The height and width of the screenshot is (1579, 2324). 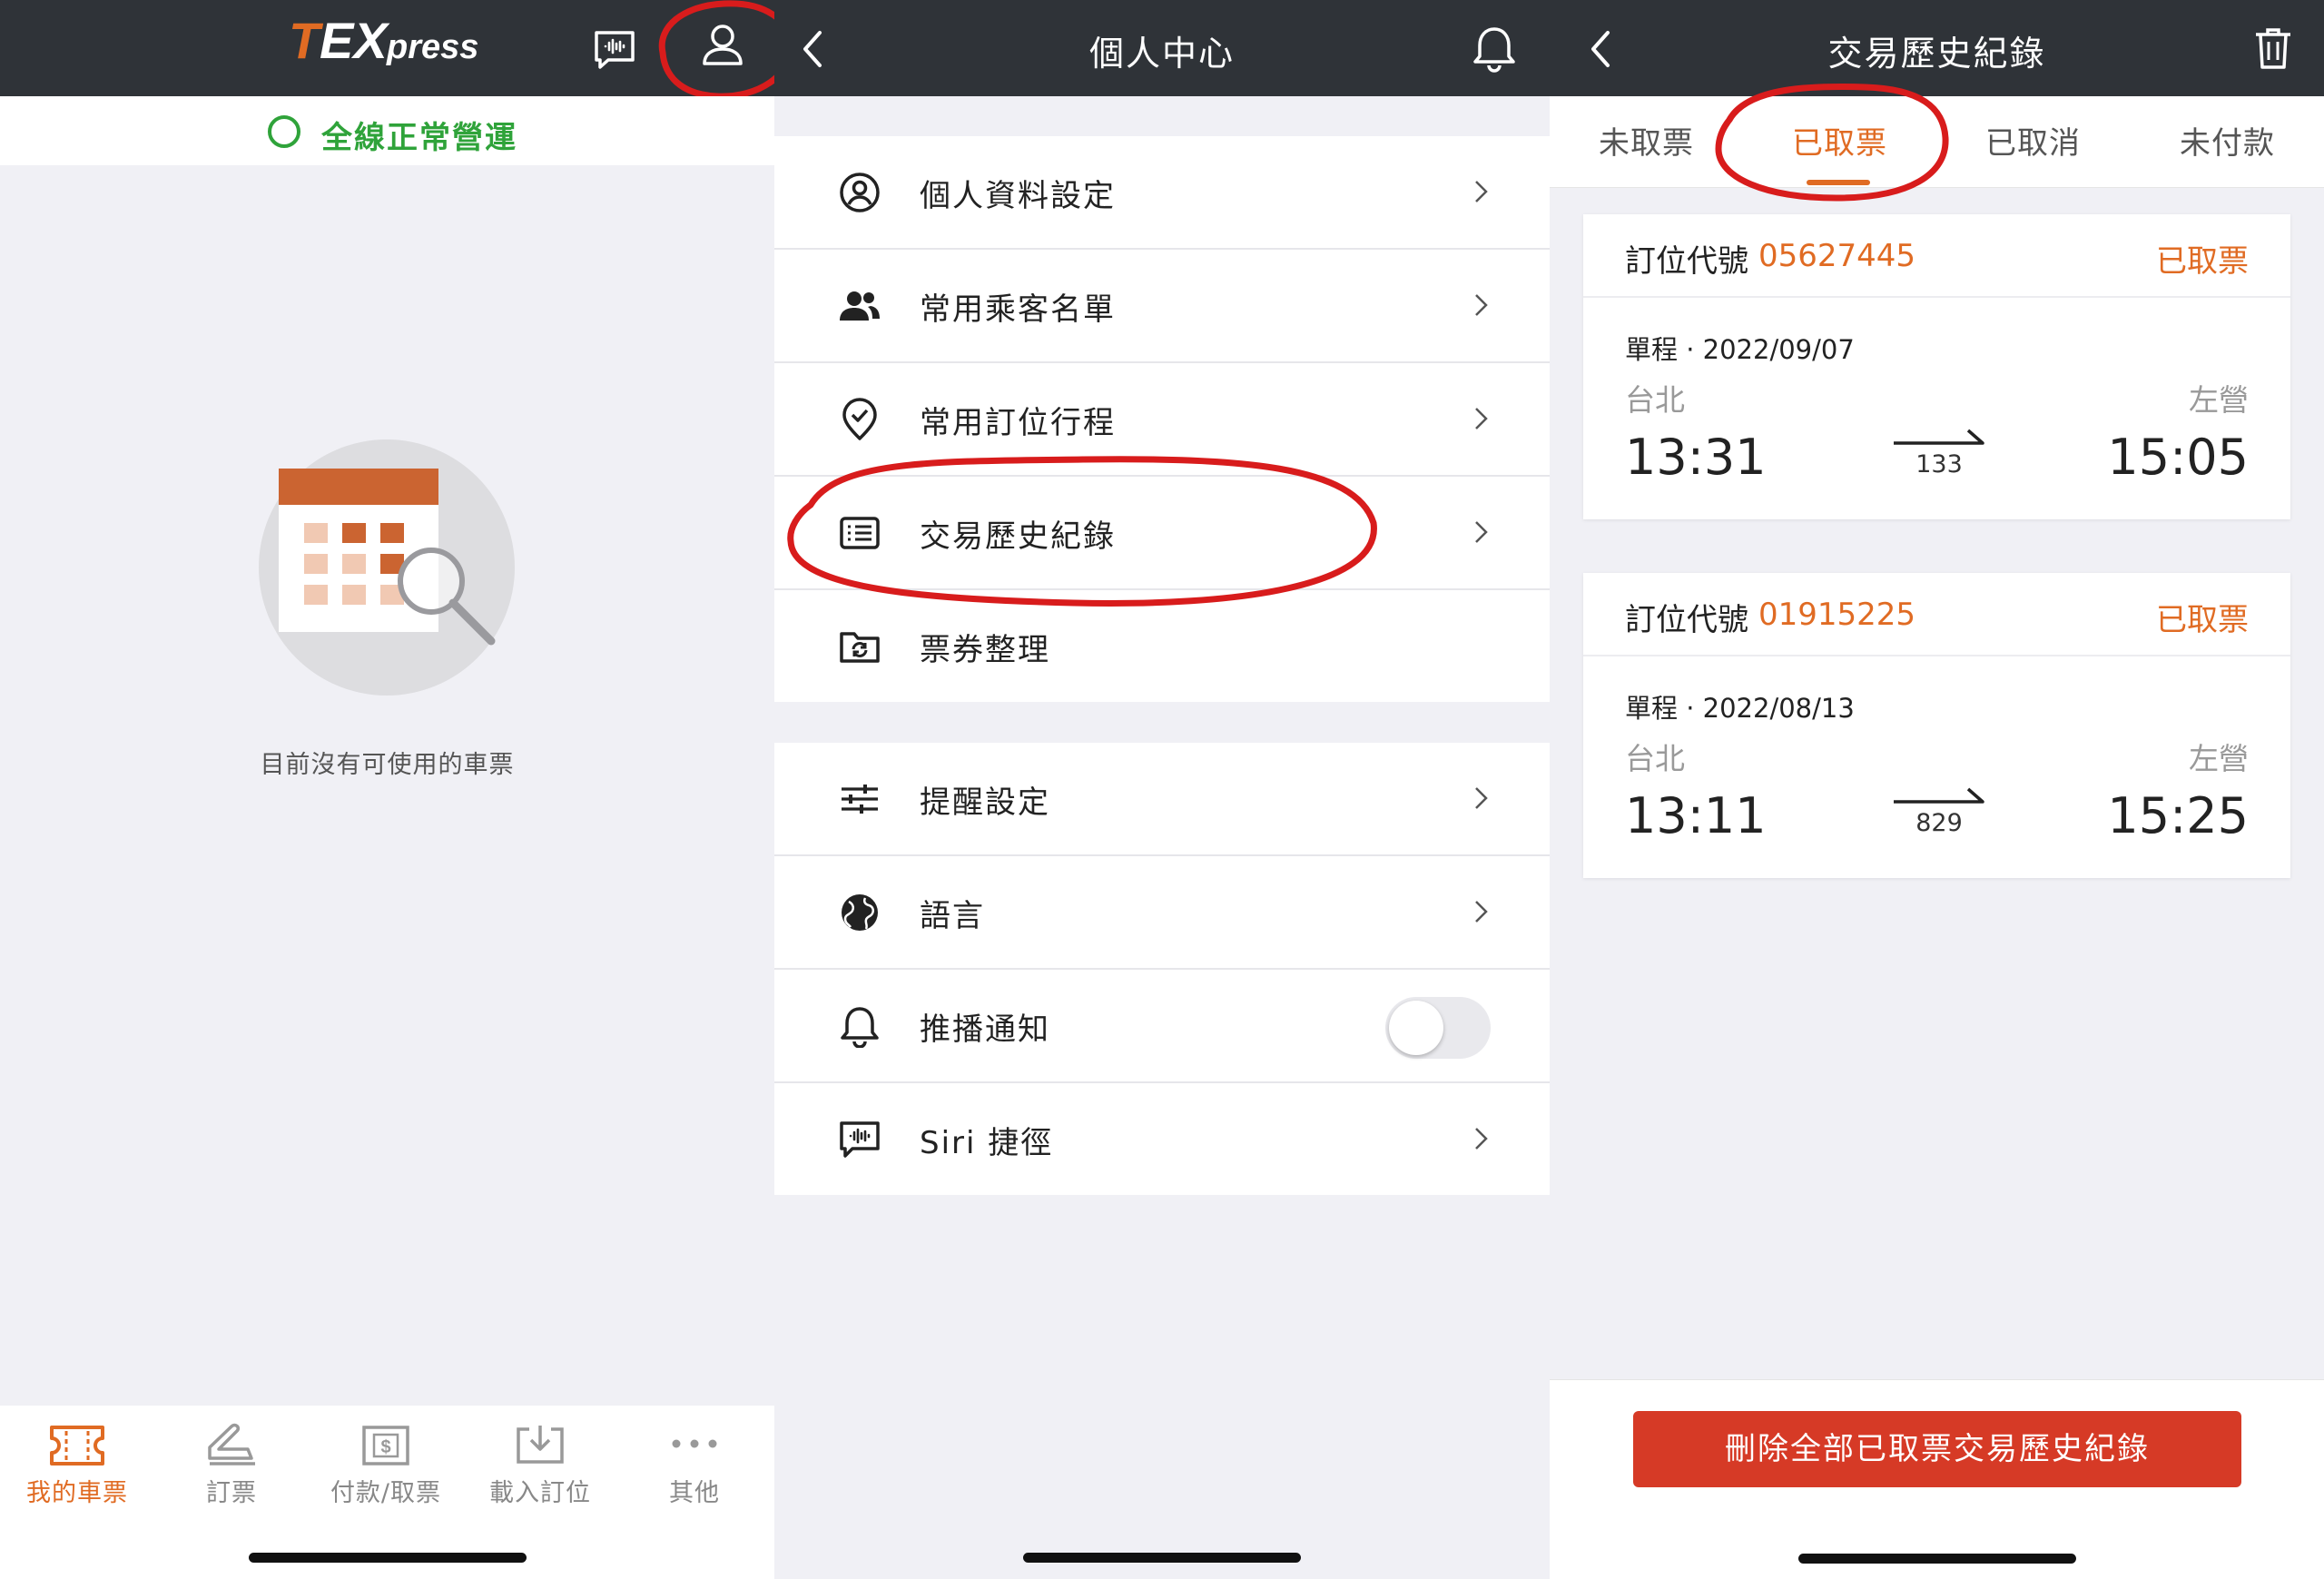 I want to click on tab-booking: 訂票, so click(x=231, y=1474).